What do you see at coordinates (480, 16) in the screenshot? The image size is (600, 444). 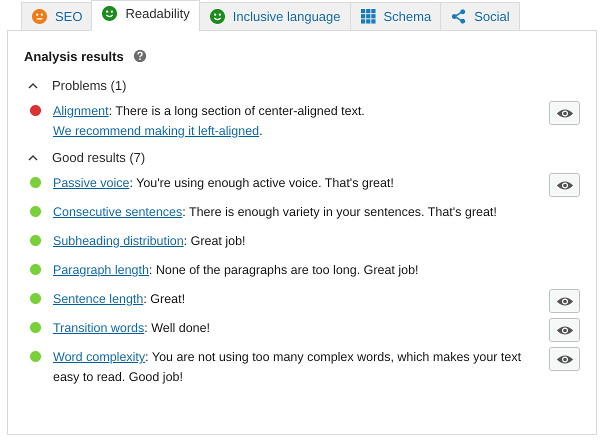 I see `tab: Social` at bounding box center [480, 16].